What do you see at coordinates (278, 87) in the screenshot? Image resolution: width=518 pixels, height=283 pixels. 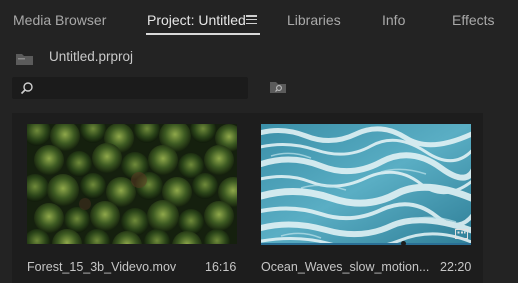 I see `new-bin-search-icon` at bounding box center [278, 87].